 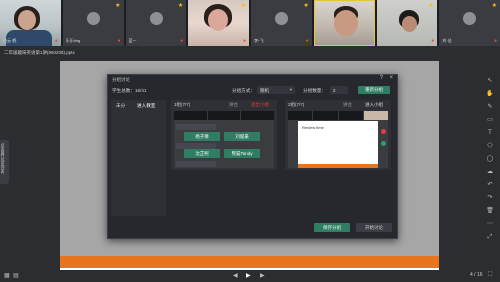 What do you see at coordinates (129, 90) in the screenshot?
I see `student-count: 学生总数：16/41` at bounding box center [129, 90].